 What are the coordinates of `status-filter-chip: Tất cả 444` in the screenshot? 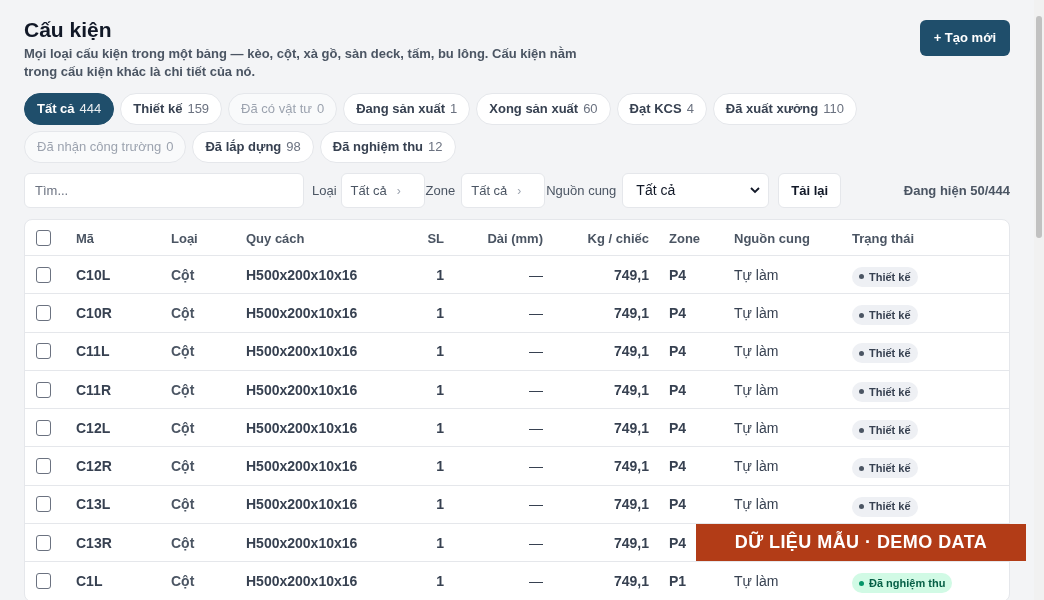 It's located at (69, 109).